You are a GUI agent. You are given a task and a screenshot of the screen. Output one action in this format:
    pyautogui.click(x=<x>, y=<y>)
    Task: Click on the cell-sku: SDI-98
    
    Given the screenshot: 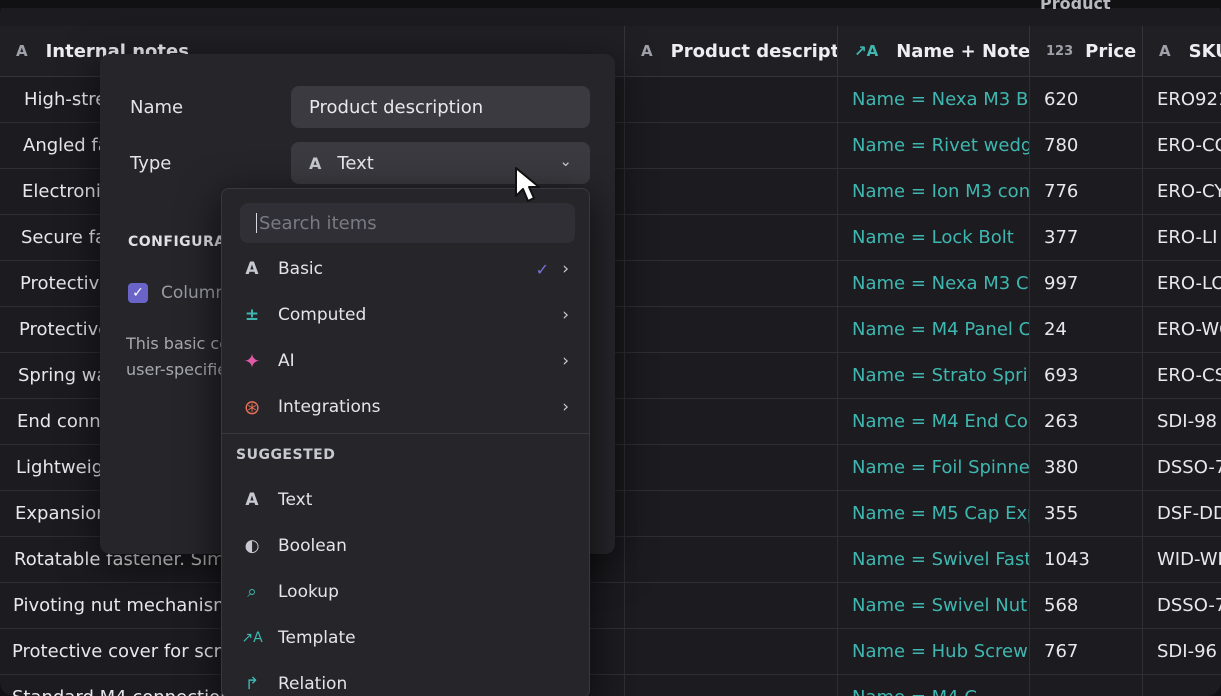 What is the action you would take?
    pyautogui.click(x=1182, y=421)
    